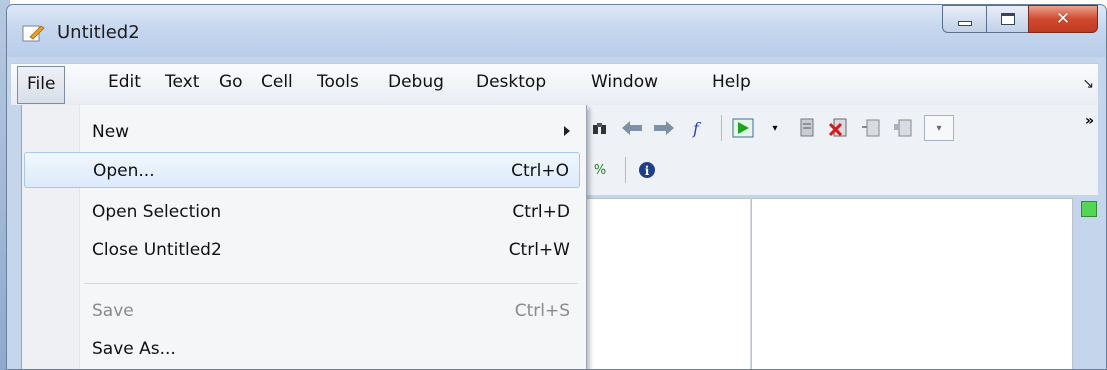  Describe the element at coordinates (903, 128) in the screenshot. I see `step-out-icon` at that location.